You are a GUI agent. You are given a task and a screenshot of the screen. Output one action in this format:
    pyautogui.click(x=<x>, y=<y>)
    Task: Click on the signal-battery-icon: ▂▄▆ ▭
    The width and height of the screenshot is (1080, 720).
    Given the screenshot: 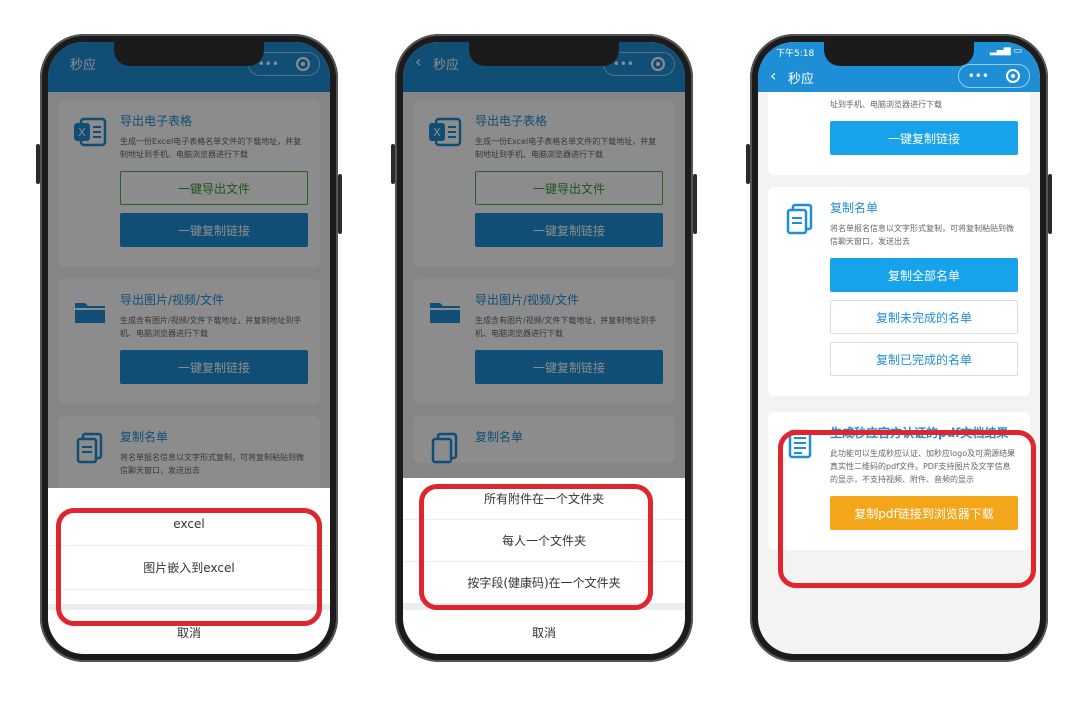 What is the action you would take?
    pyautogui.click(x=1005, y=51)
    